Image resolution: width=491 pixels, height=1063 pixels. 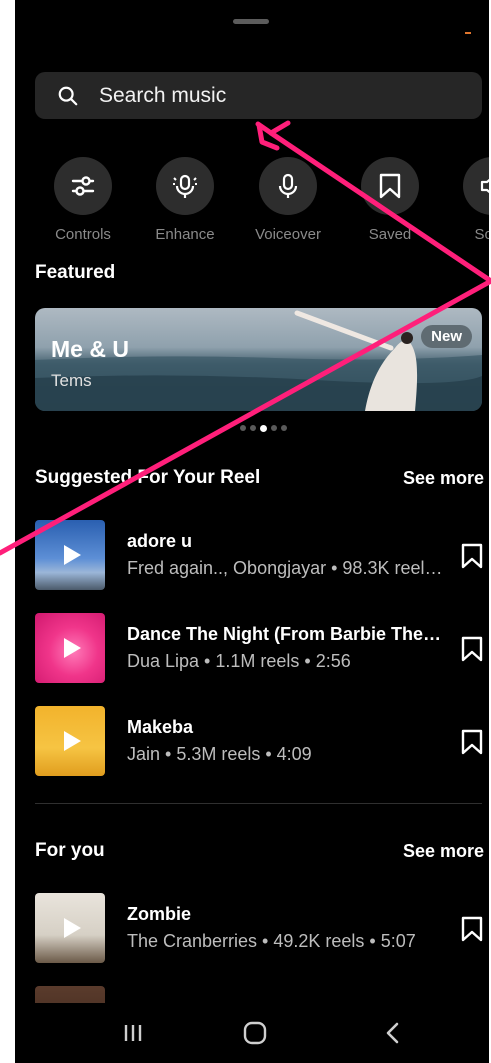 What do you see at coordinates (90, 349) in the screenshot?
I see `featured-track-title: Me & U` at bounding box center [90, 349].